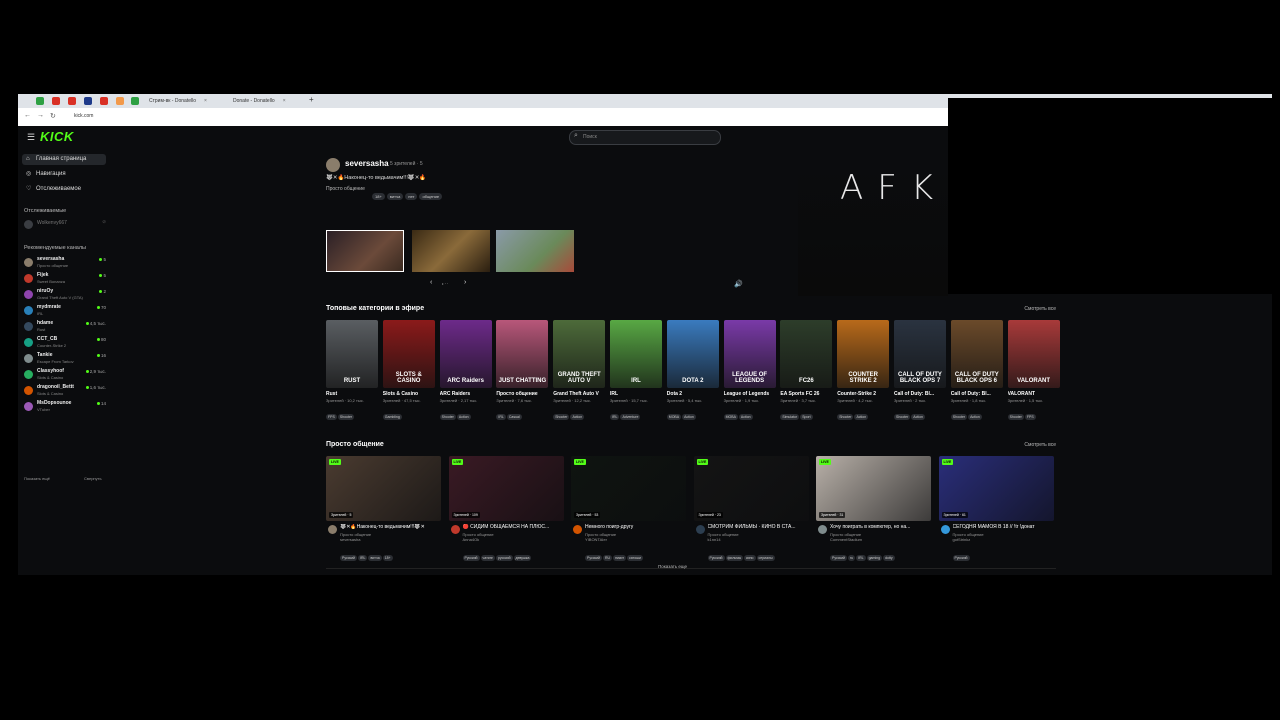  What do you see at coordinates (514, 417) in the screenshot?
I see `tag: Casual` at bounding box center [514, 417].